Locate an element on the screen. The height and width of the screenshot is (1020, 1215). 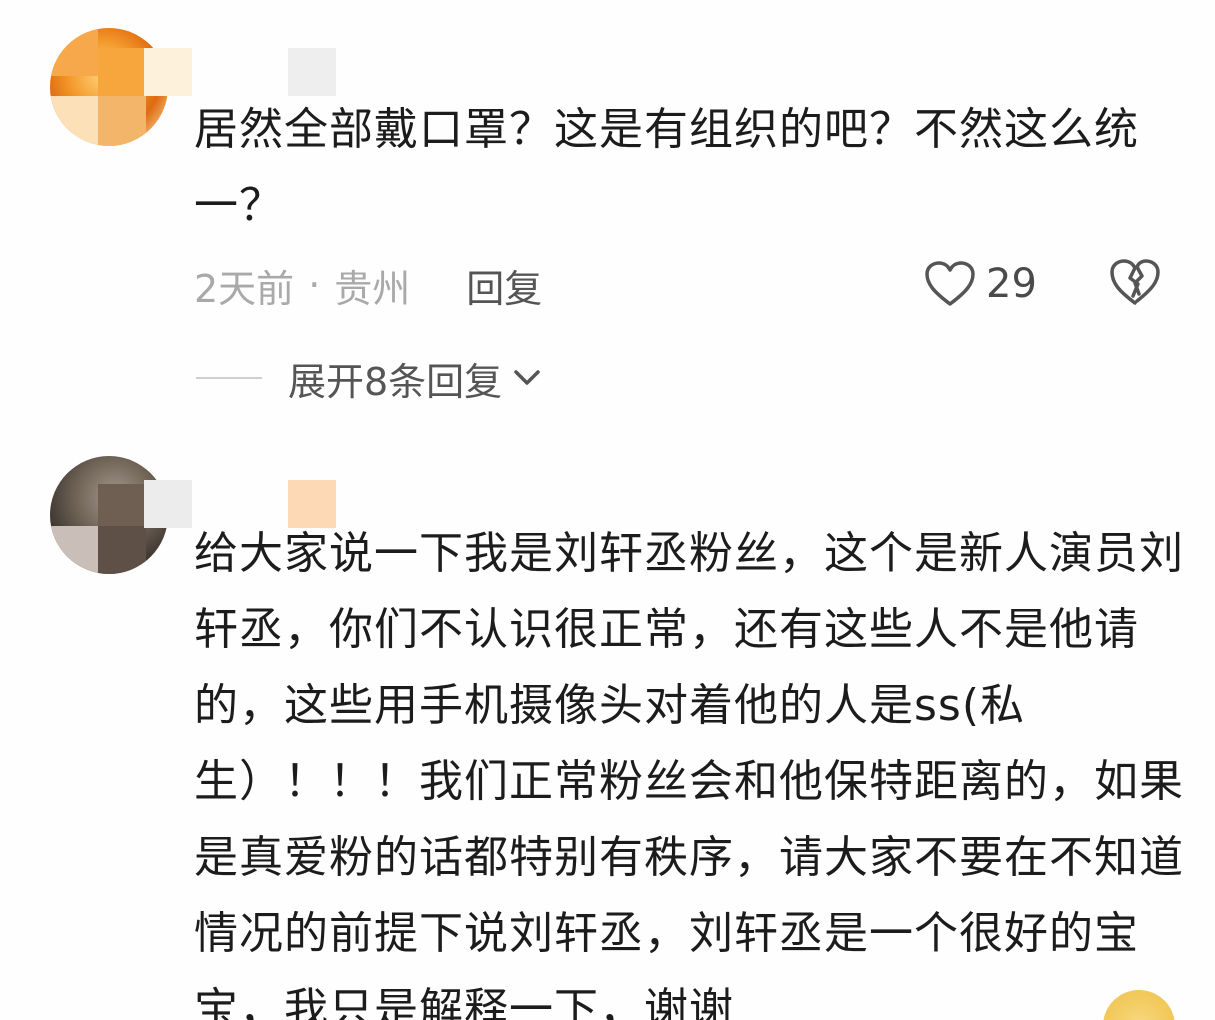
comment-time: 2天前 is located at coordinates (244, 288).